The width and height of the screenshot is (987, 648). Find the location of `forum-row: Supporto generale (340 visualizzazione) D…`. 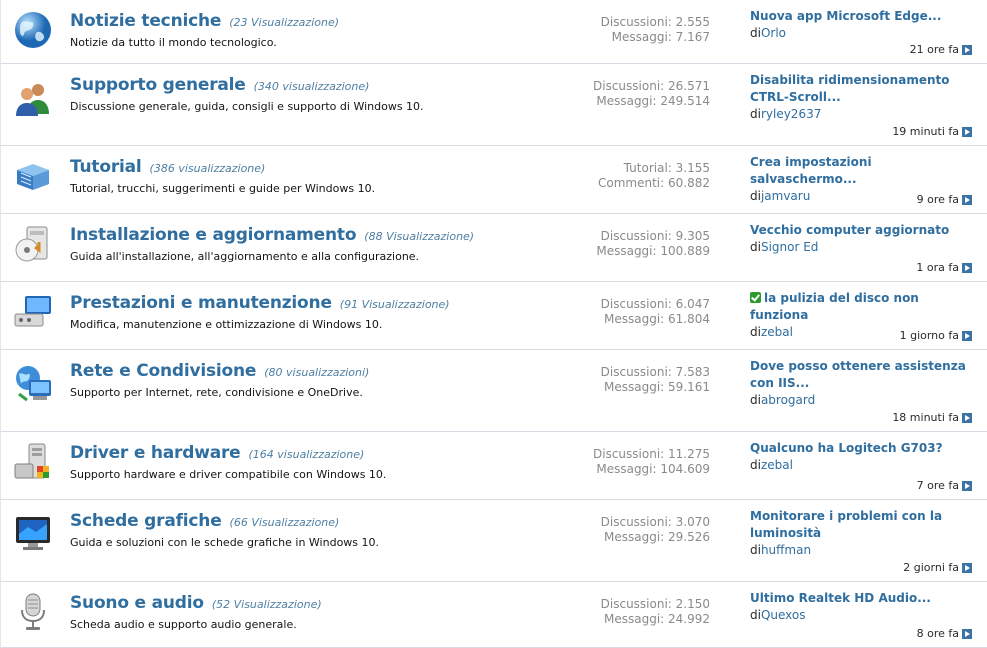

forum-row: Supporto generale (340 visualizzazione) D… is located at coordinates (493, 105).